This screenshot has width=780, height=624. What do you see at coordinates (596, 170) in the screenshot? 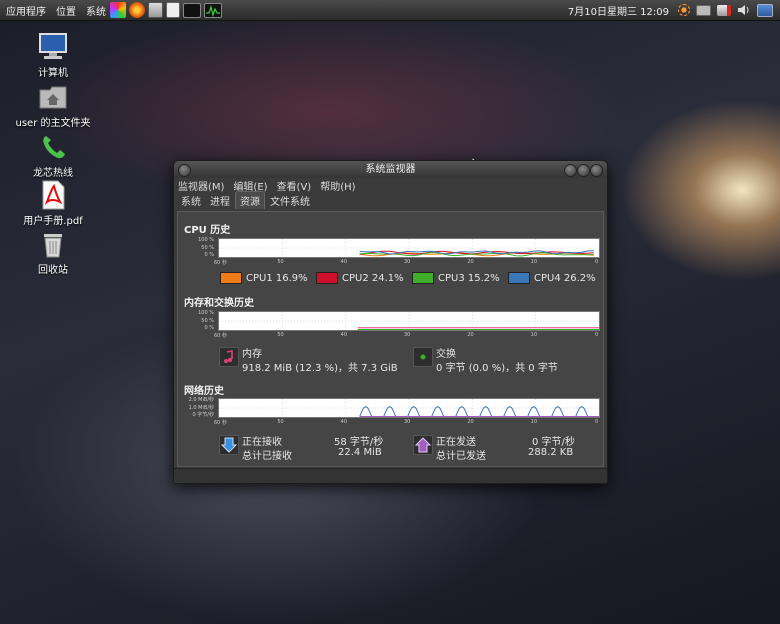
I see `close-button` at bounding box center [596, 170].